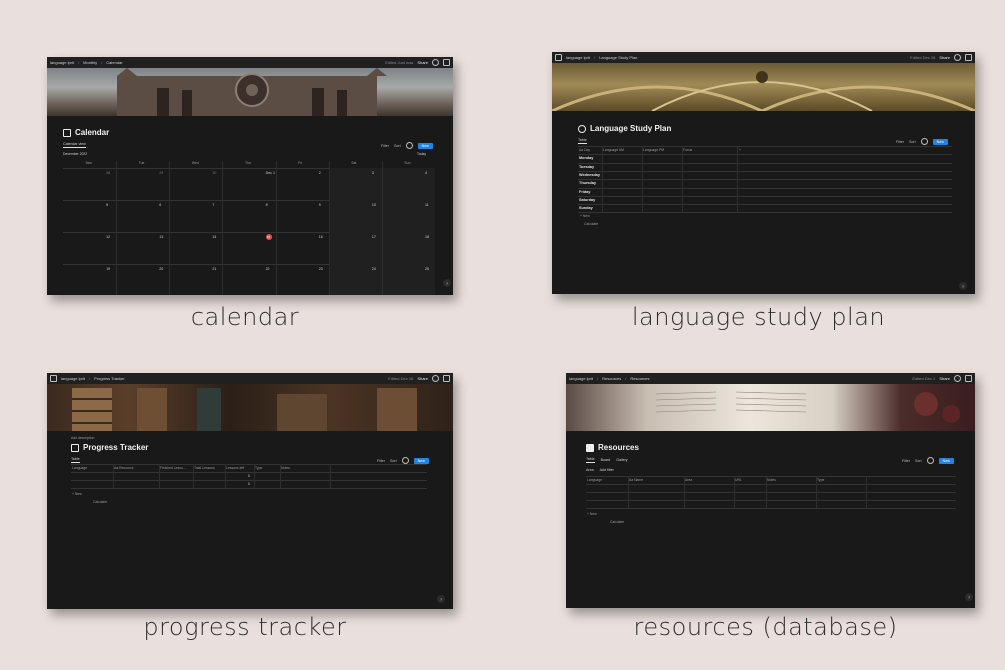  I want to click on calendar-date: 13, so click(161, 237).